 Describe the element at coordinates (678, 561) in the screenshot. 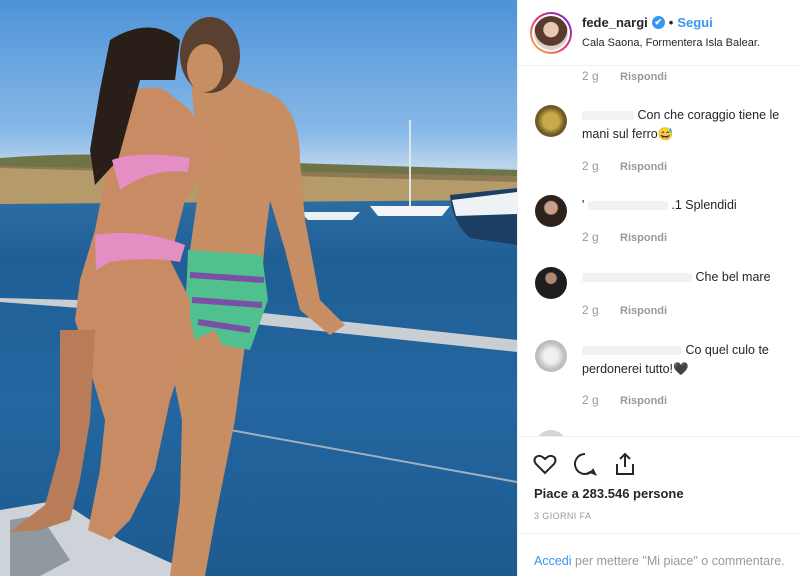

I see `login-prompt-text: per mettere "Mi piace" o commentare.` at that location.